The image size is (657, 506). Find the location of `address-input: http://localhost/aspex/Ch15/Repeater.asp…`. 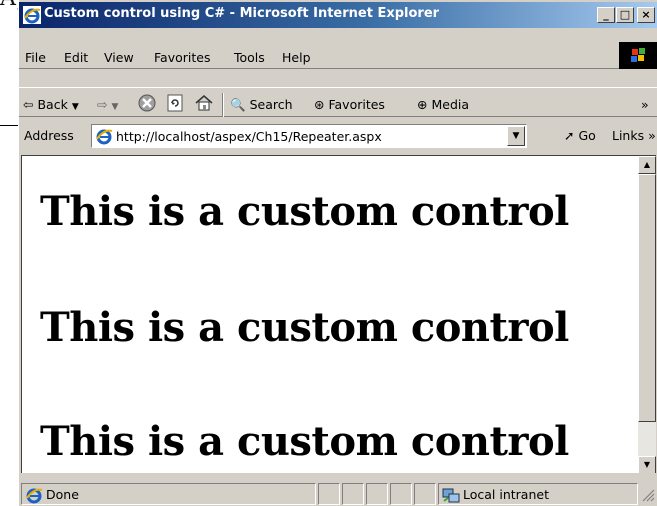

address-input: http://localhost/aspex/Ch15/Repeater.asp… is located at coordinates (309, 136).